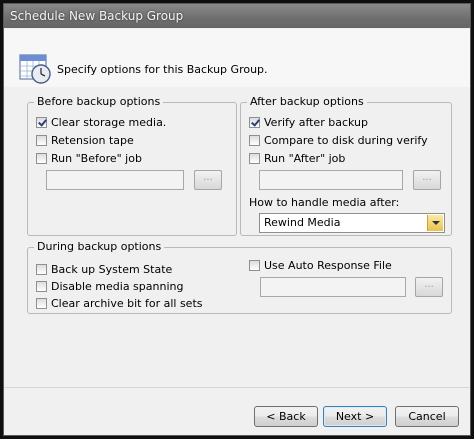 This screenshot has width=474, height=439. I want to click on calendar-clock-icon, so click(35, 69).